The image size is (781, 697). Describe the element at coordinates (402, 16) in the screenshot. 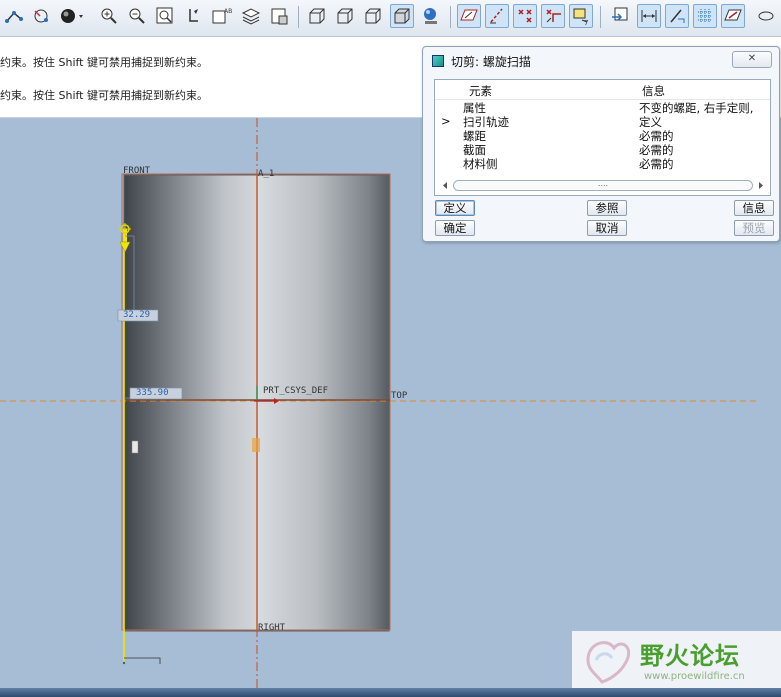

I see `shaded-icon` at that location.